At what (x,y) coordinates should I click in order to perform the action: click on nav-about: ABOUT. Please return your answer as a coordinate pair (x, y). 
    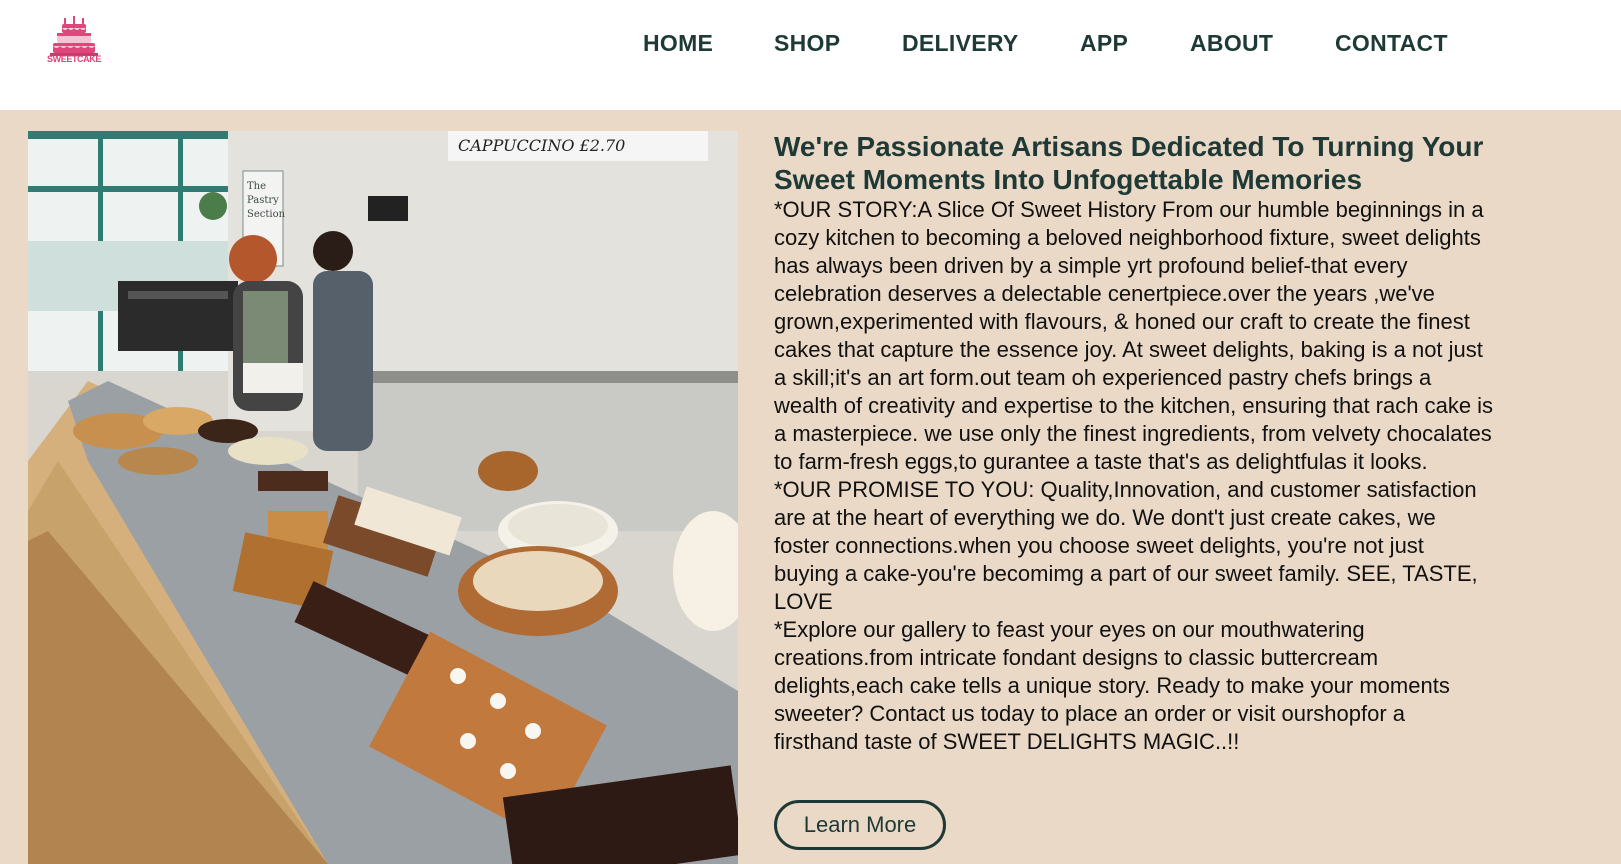
    Looking at the image, I should click on (1231, 43).